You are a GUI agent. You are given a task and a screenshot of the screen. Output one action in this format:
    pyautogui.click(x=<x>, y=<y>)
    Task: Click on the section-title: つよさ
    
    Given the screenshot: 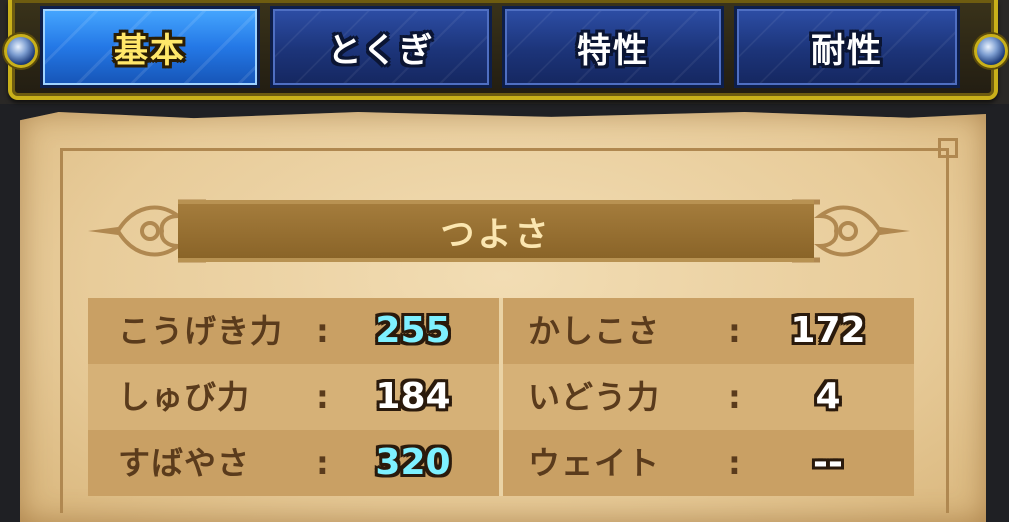 What is the action you would take?
    pyautogui.click(x=496, y=234)
    